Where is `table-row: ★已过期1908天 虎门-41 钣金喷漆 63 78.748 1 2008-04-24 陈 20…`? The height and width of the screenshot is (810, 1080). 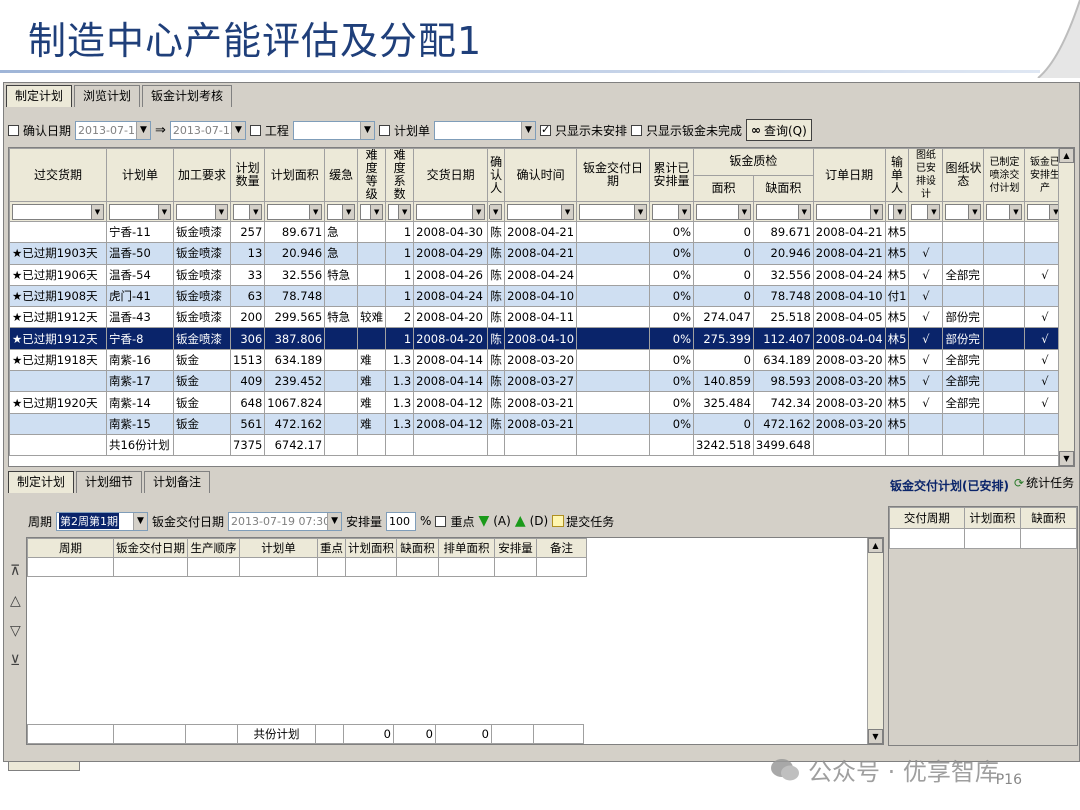
table-row: ★已过期1908天 虎门-41 钣金喷漆 63 78.748 1 2008-04-24 陈 20… is located at coordinates (537, 296).